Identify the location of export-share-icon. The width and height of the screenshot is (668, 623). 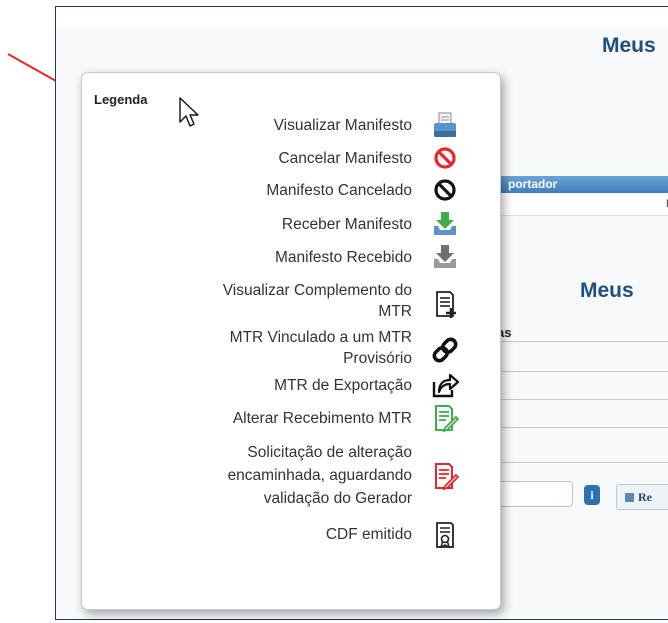
(445, 385).